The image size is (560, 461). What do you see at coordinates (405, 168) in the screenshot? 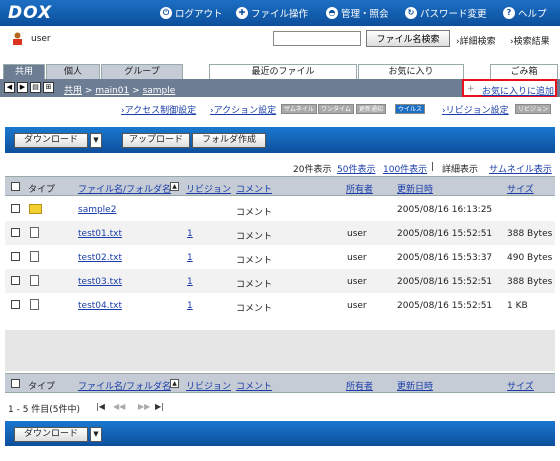
I see `view-100-link: 100件表示` at bounding box center [405, 168].